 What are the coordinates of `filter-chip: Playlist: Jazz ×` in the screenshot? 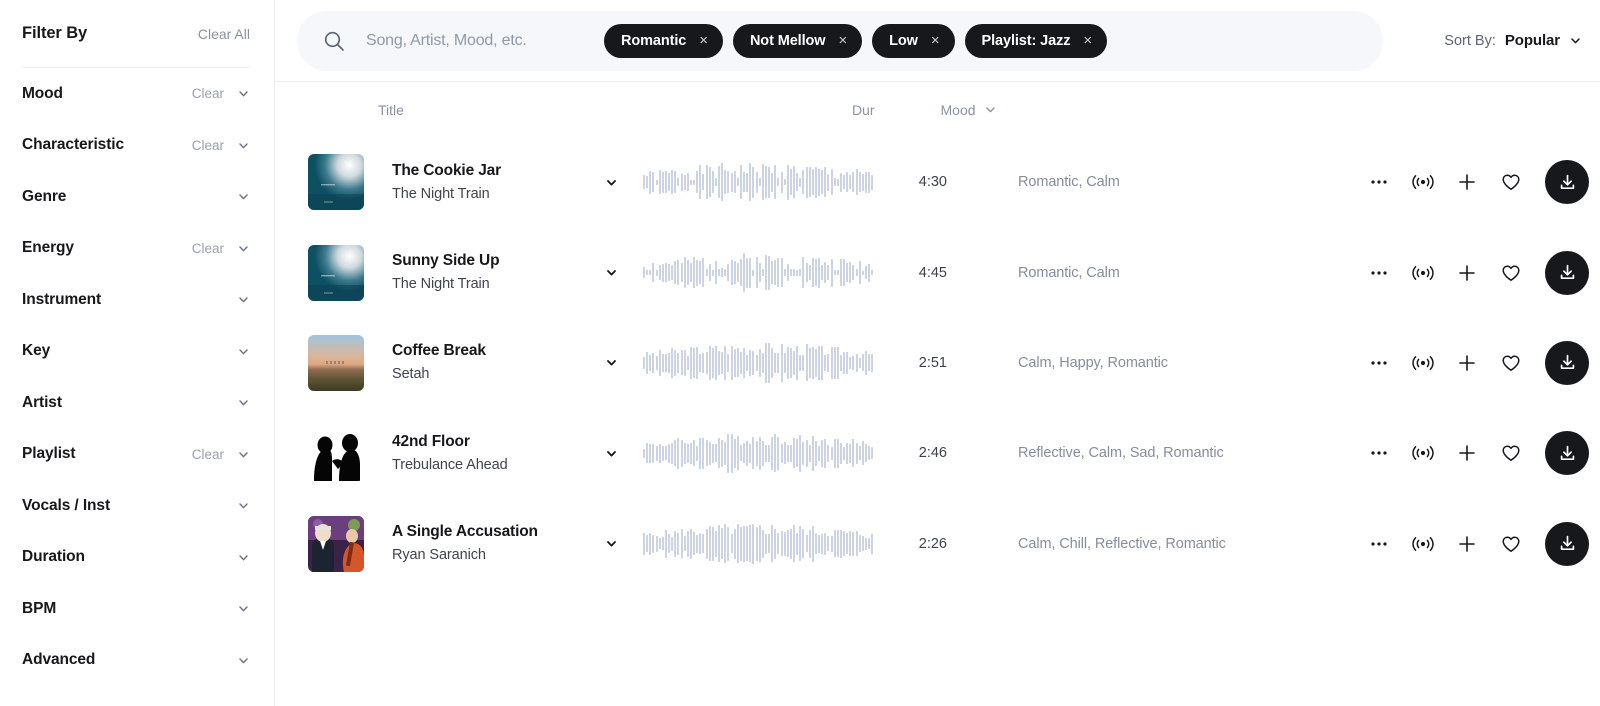 It's located at (1036, 40).